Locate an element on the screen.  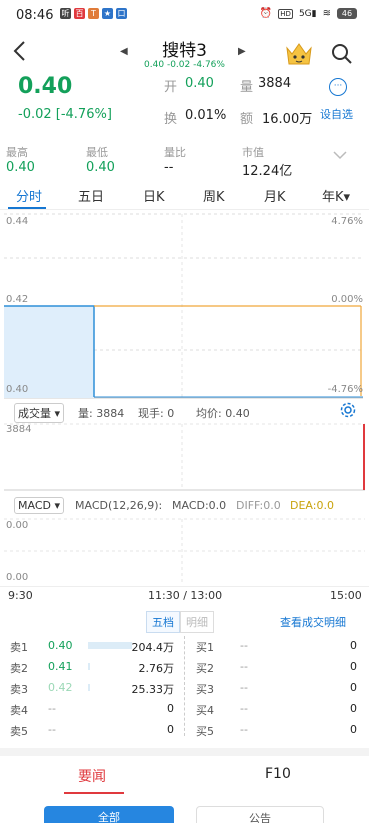
macd-chart is located at coordinates (184, 551).